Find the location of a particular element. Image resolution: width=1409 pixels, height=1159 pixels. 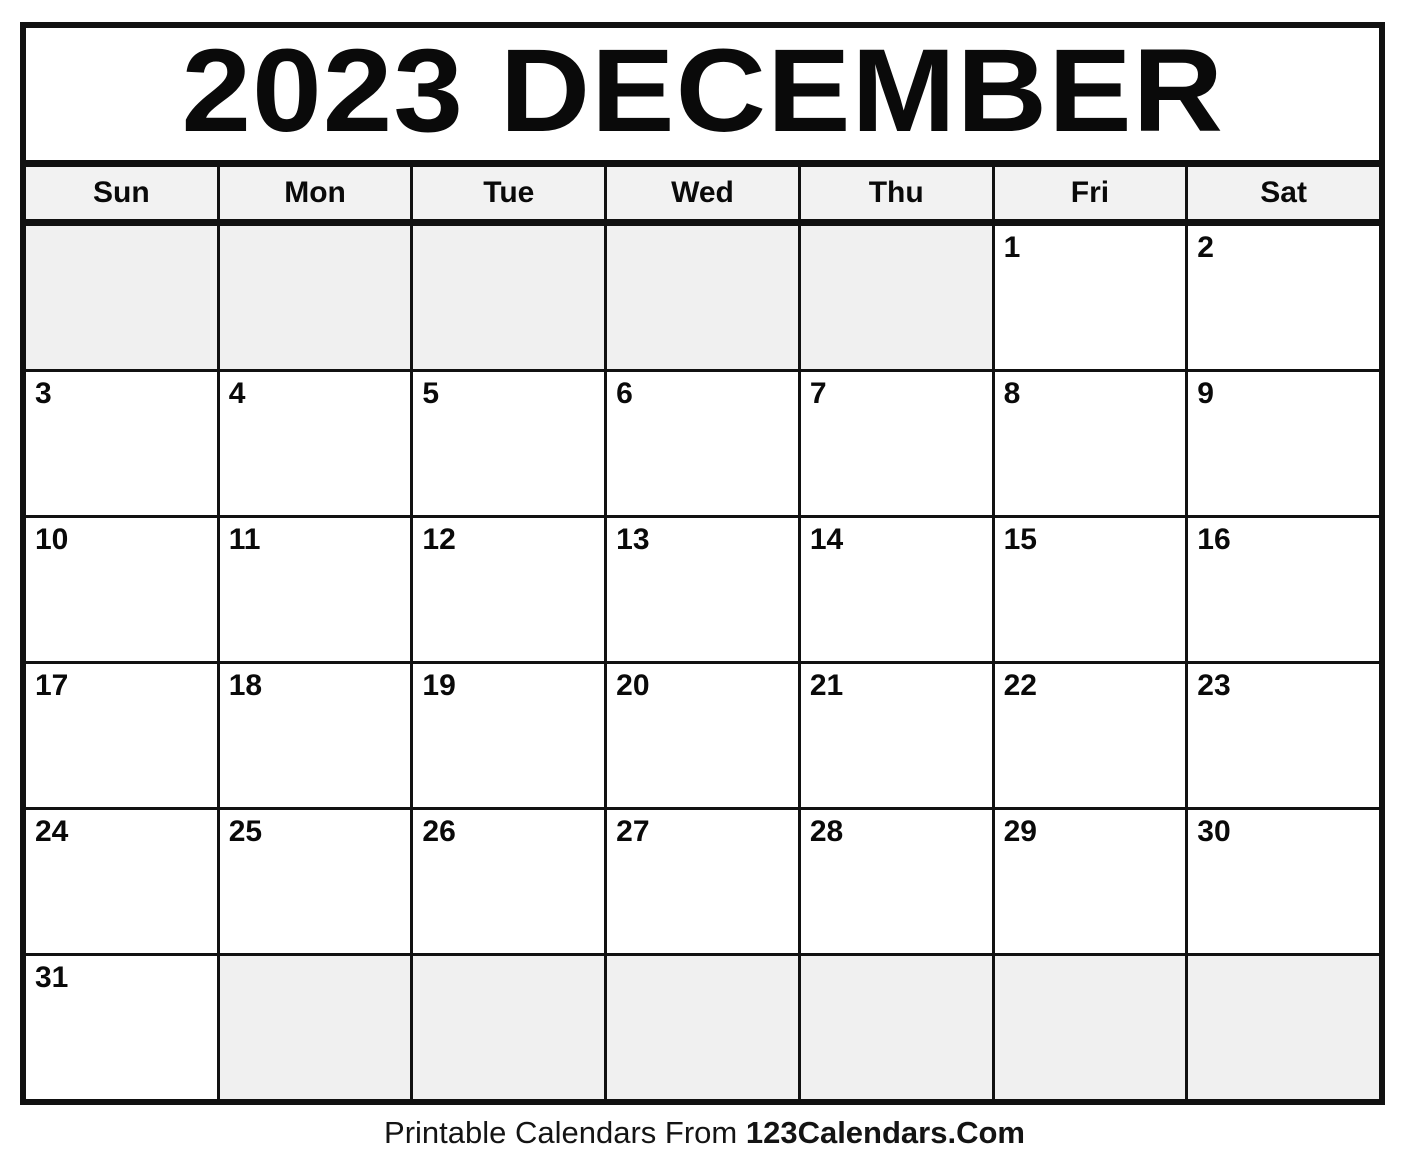

date-cell: 10 is located at coordinates (121, 589).